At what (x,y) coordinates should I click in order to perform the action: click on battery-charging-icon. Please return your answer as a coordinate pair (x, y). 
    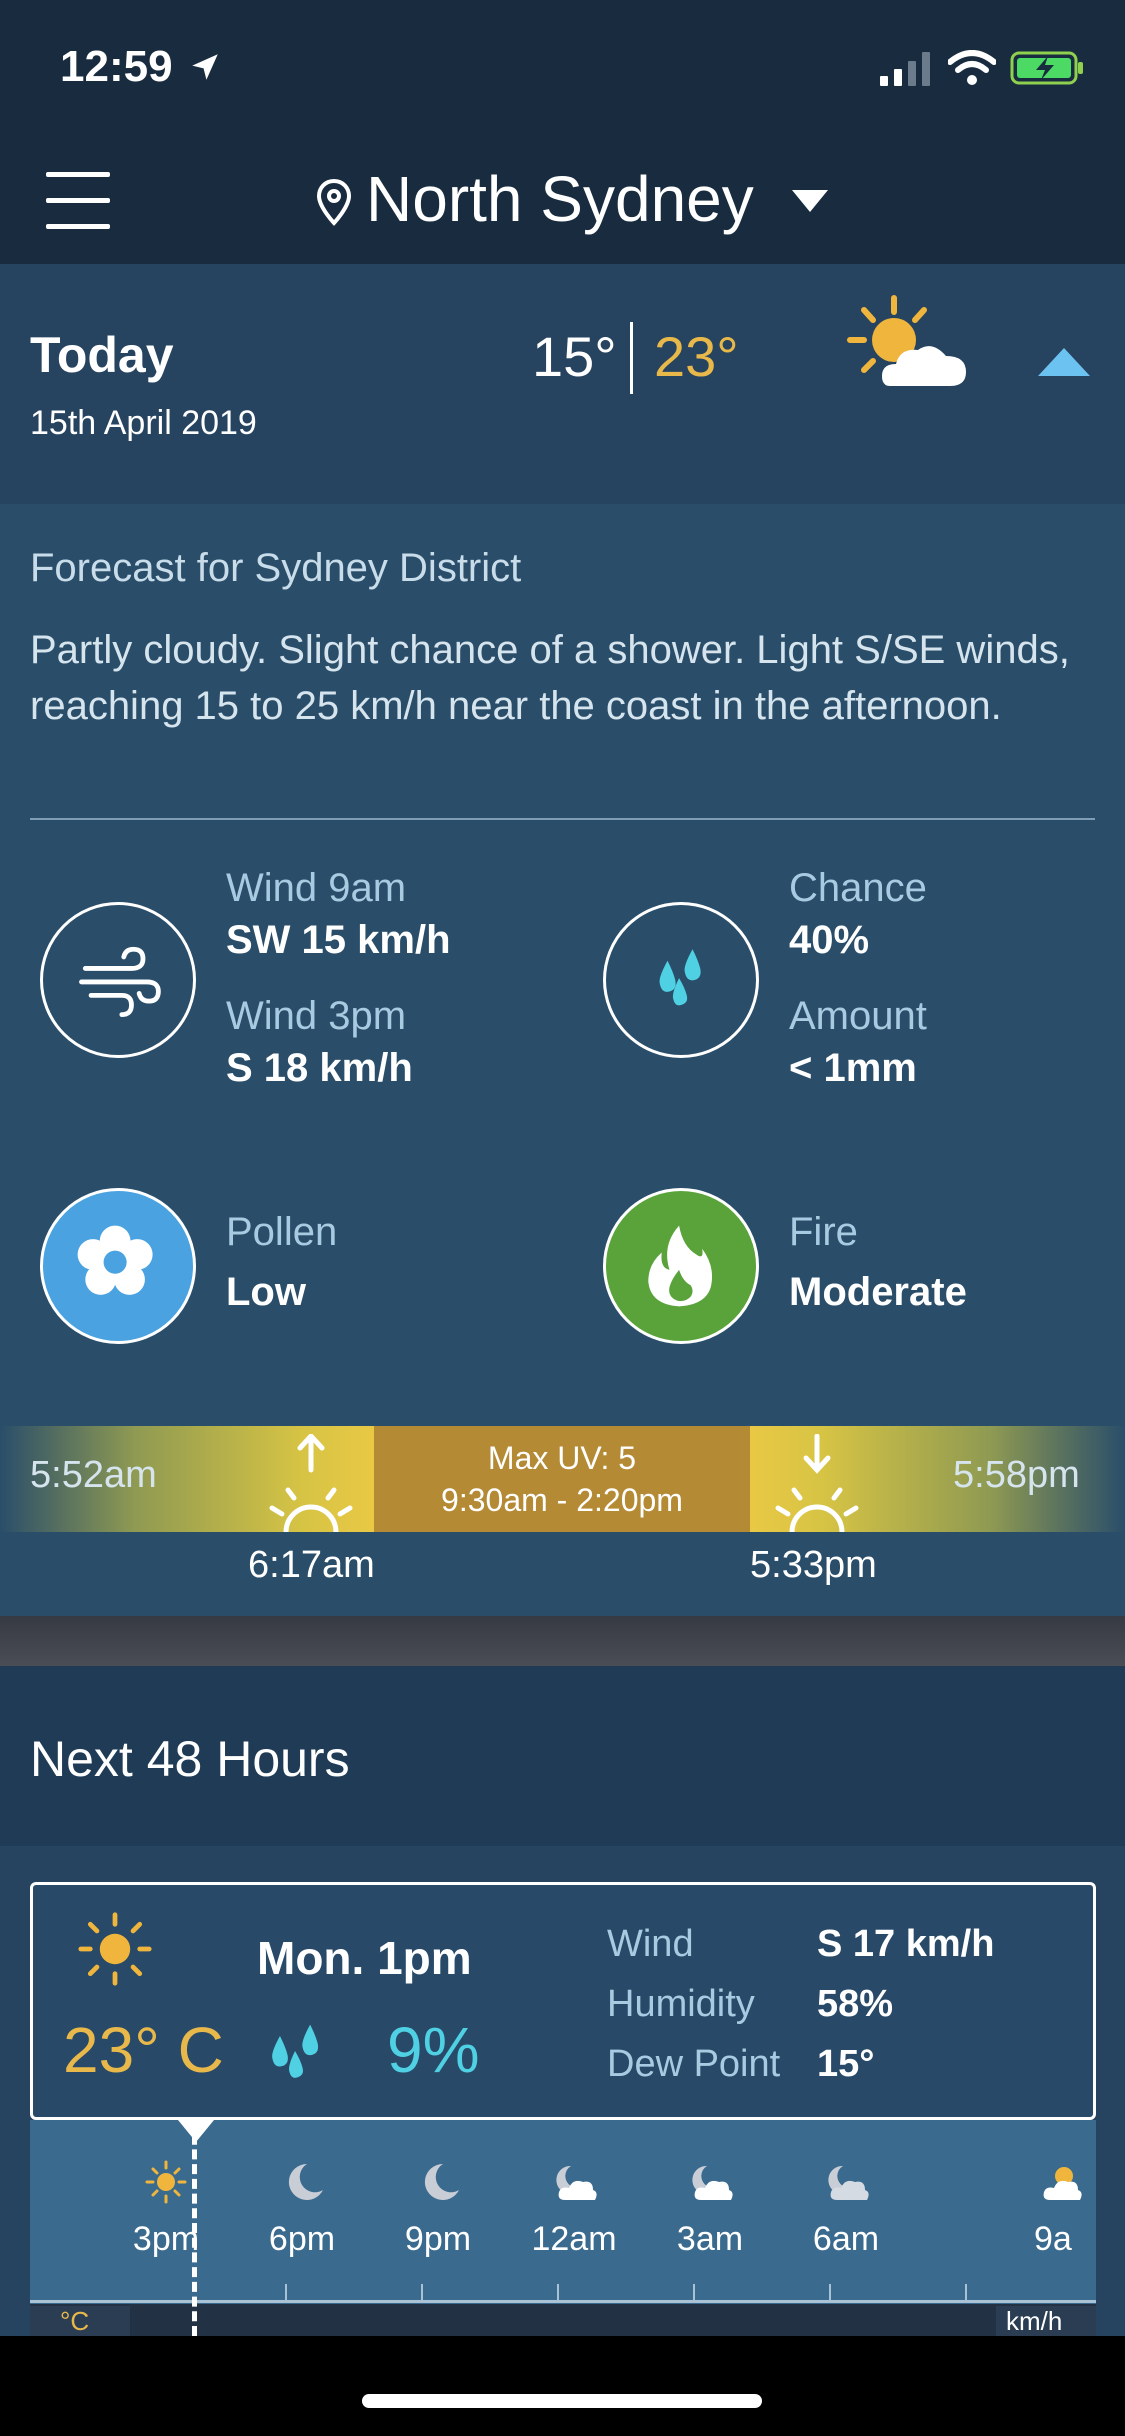
    Looking at the image, I should click on (1046, 68).